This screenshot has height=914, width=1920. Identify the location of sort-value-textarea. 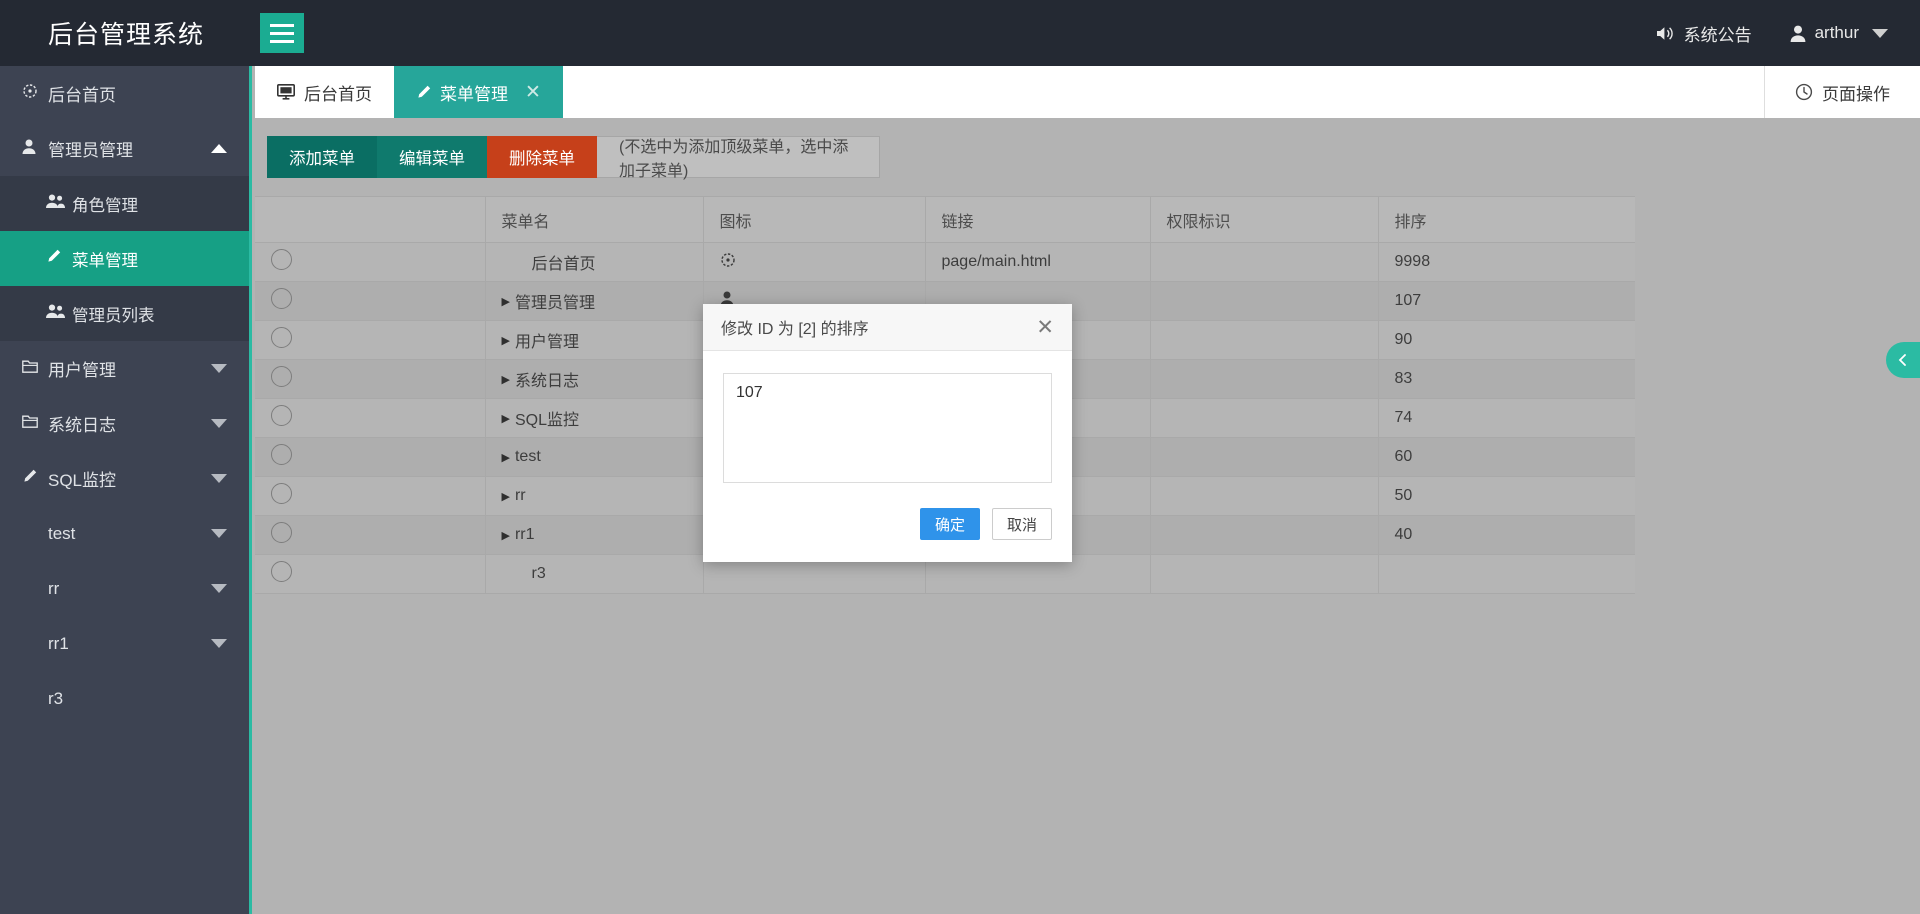
(887, 428).